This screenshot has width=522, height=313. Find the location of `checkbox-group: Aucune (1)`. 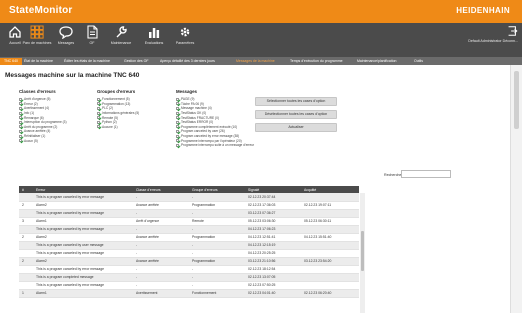

checkbox-group: Aucune (1) is located at coordinates (118, 127).